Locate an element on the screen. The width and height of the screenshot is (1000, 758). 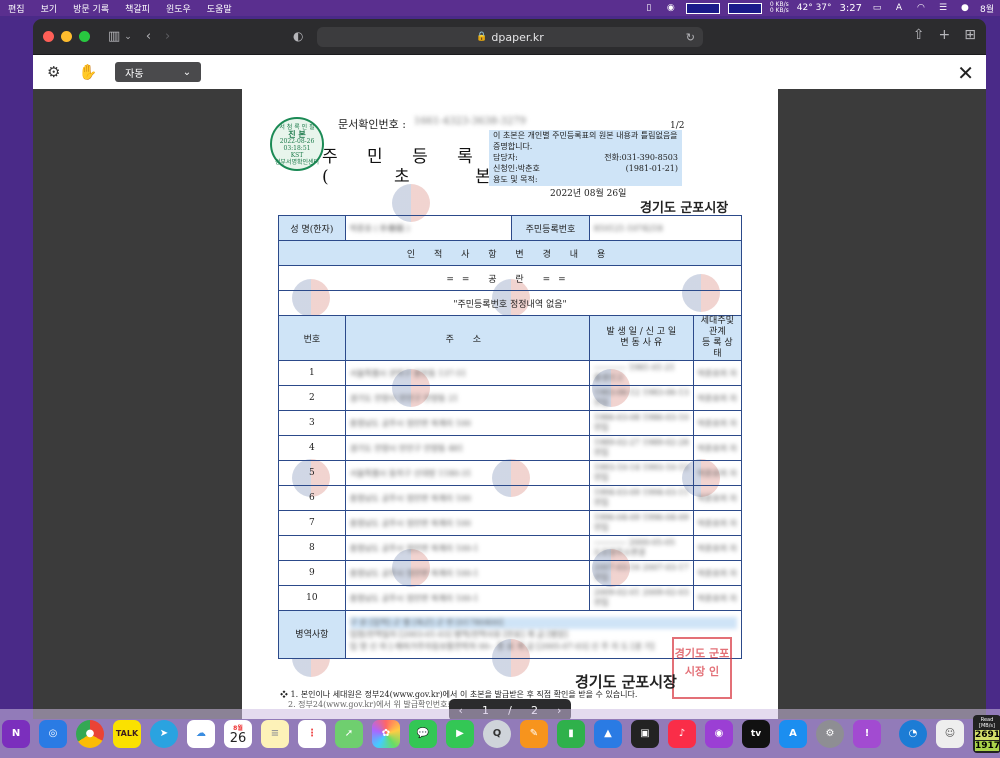
siri-icon: ● is located at coordinates (965, 8).